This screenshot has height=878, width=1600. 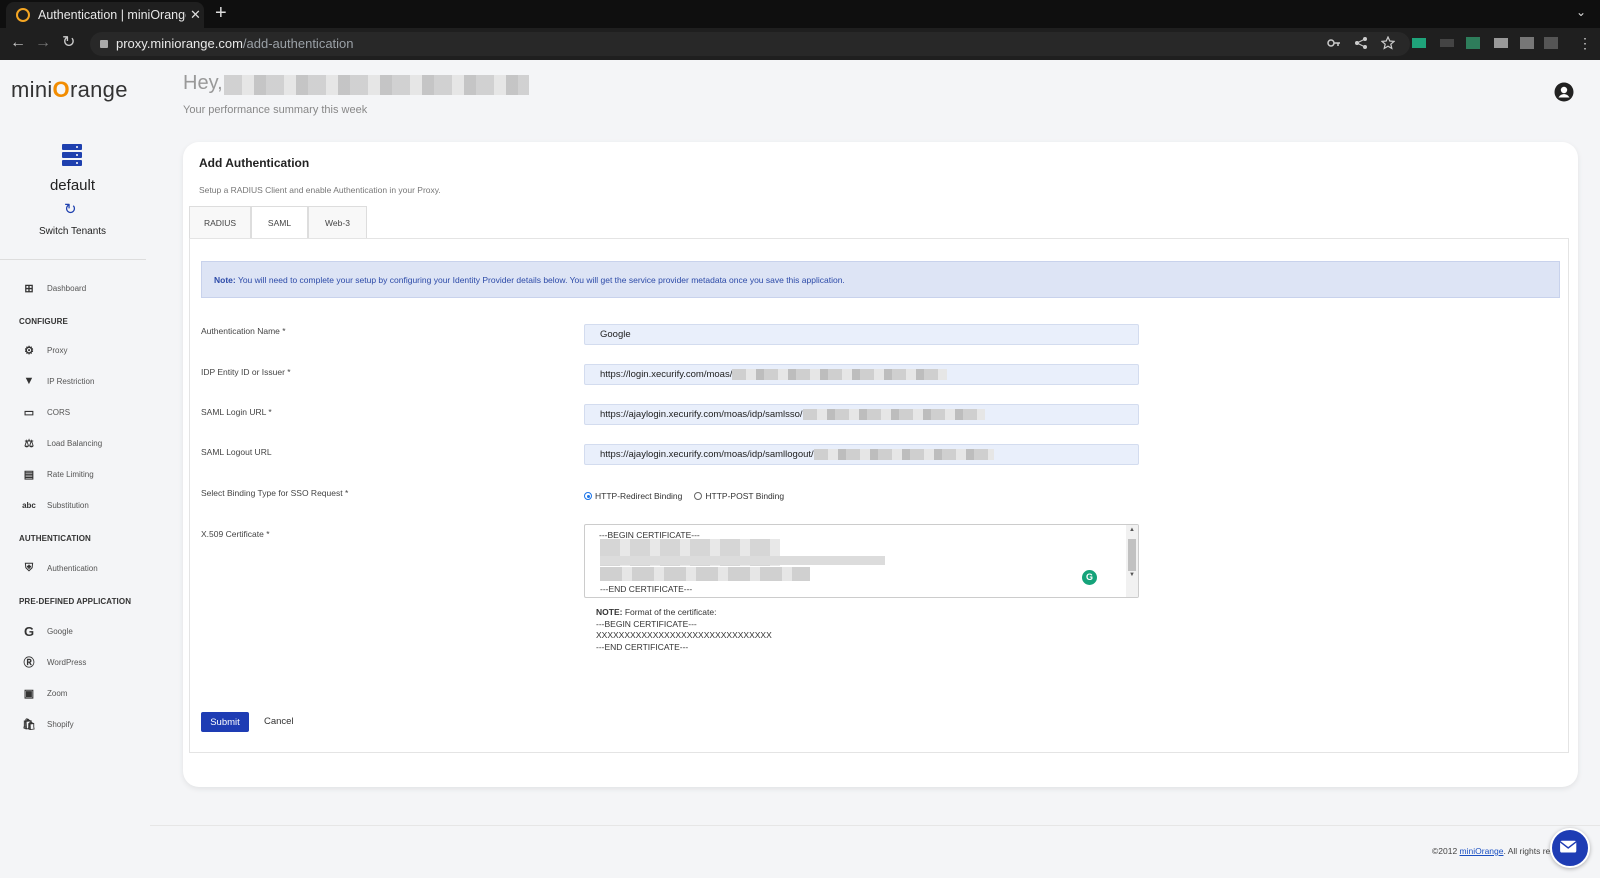 I want to click on sidebar-item-label: Substitution, so click(x=68, y=505).